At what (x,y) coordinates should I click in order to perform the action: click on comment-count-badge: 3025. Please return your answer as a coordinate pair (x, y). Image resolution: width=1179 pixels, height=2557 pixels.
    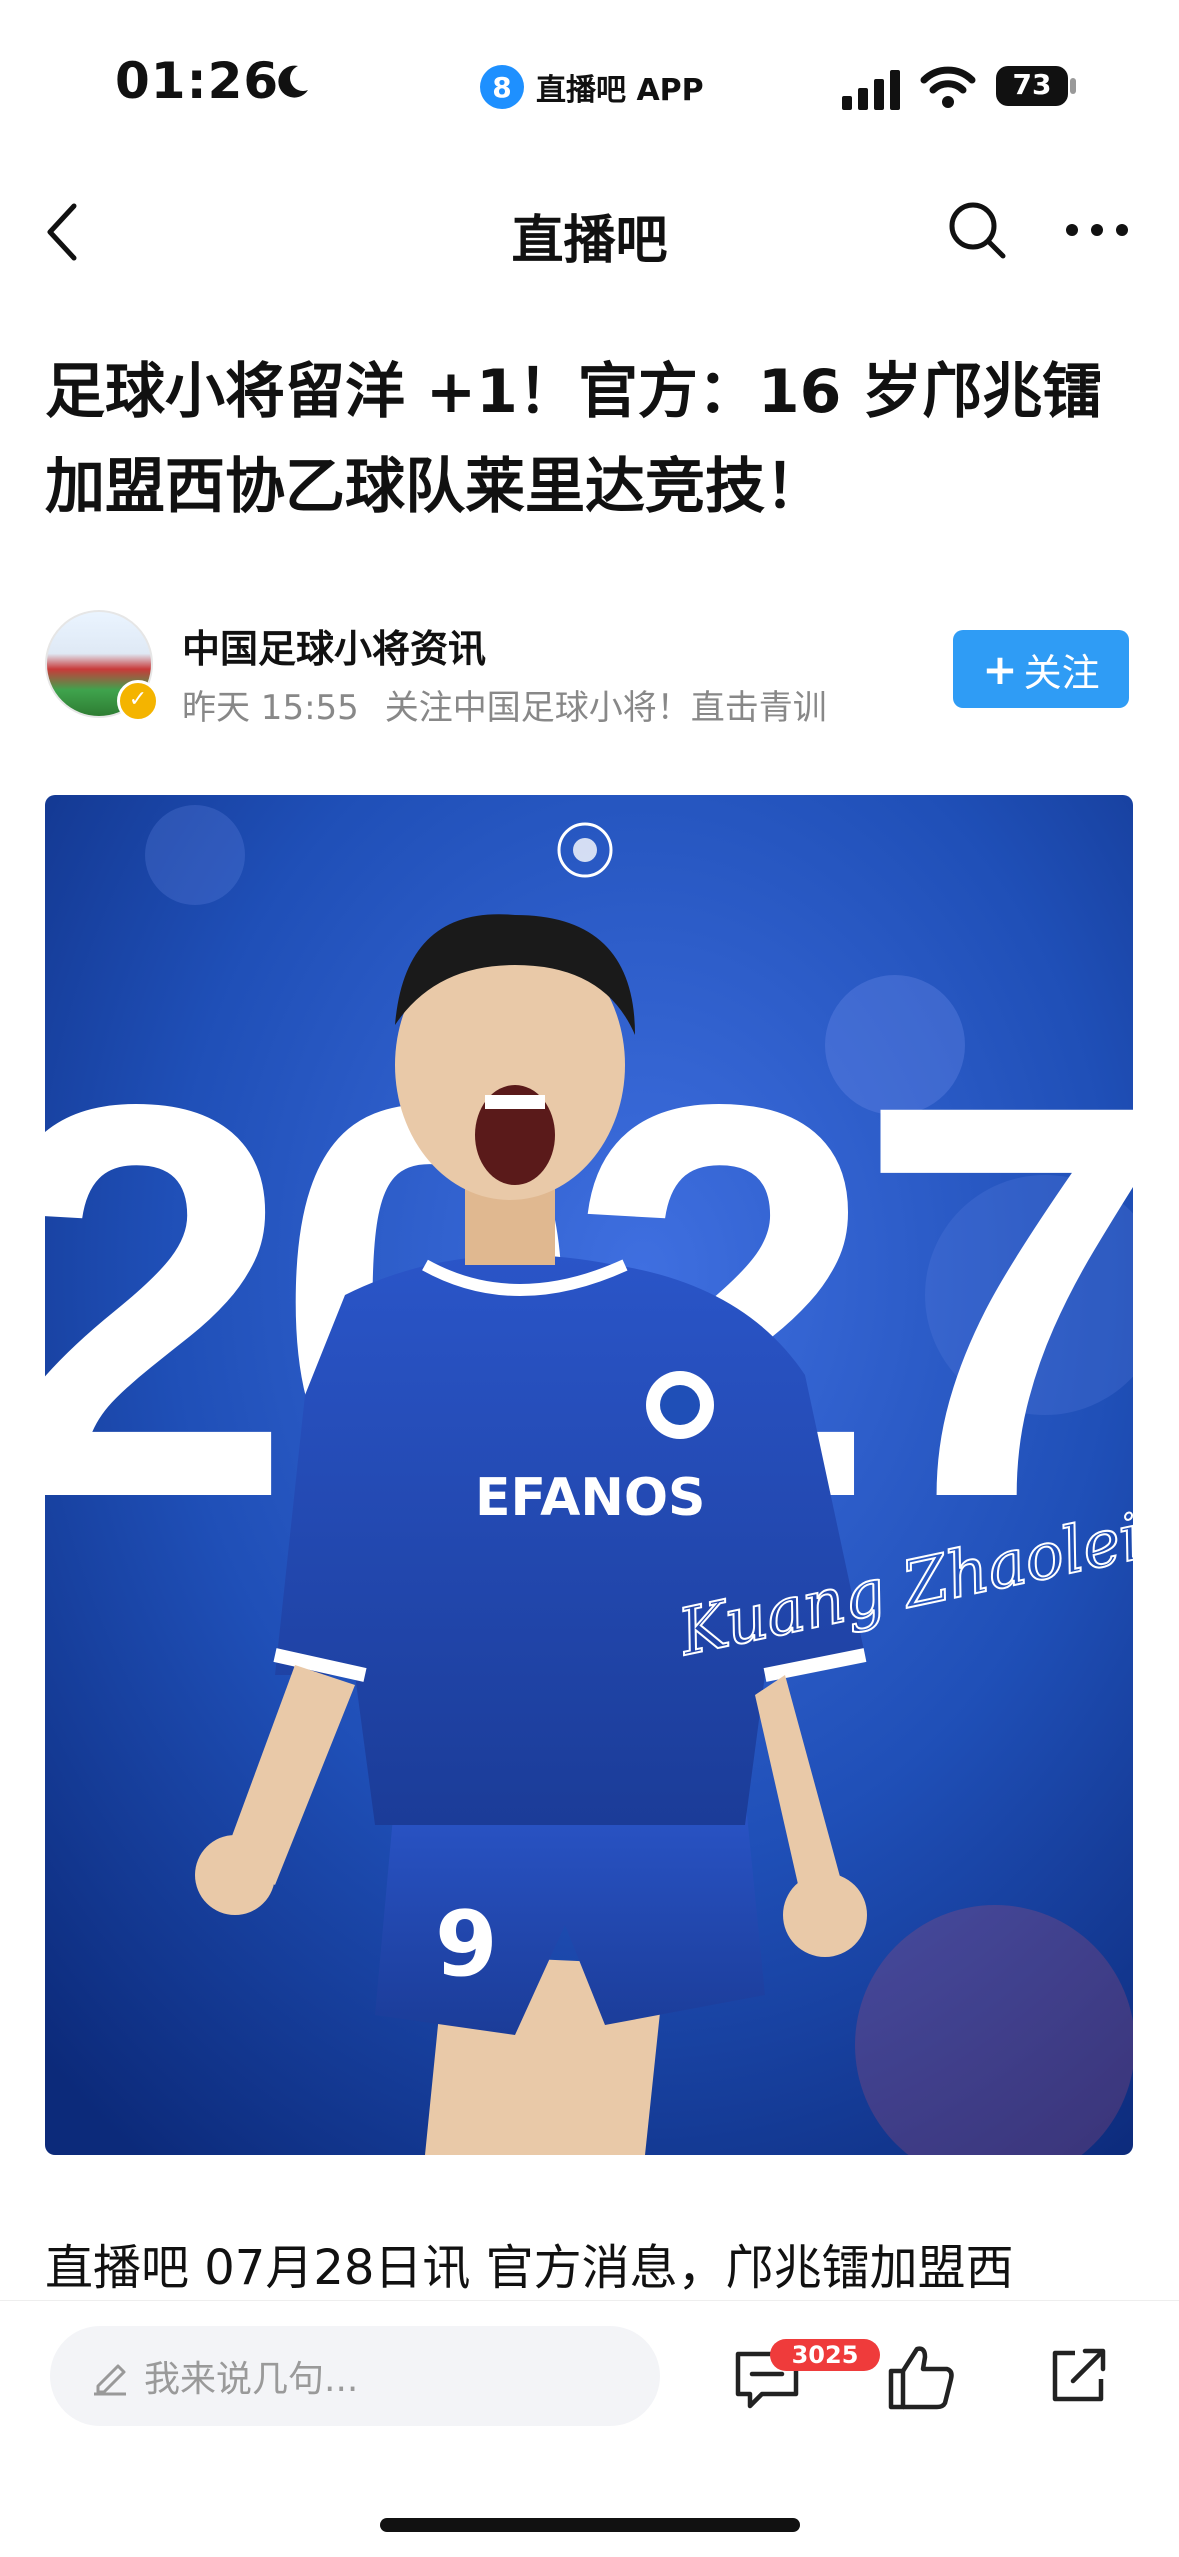
    Looking at the image, I should click on (825, 2355).